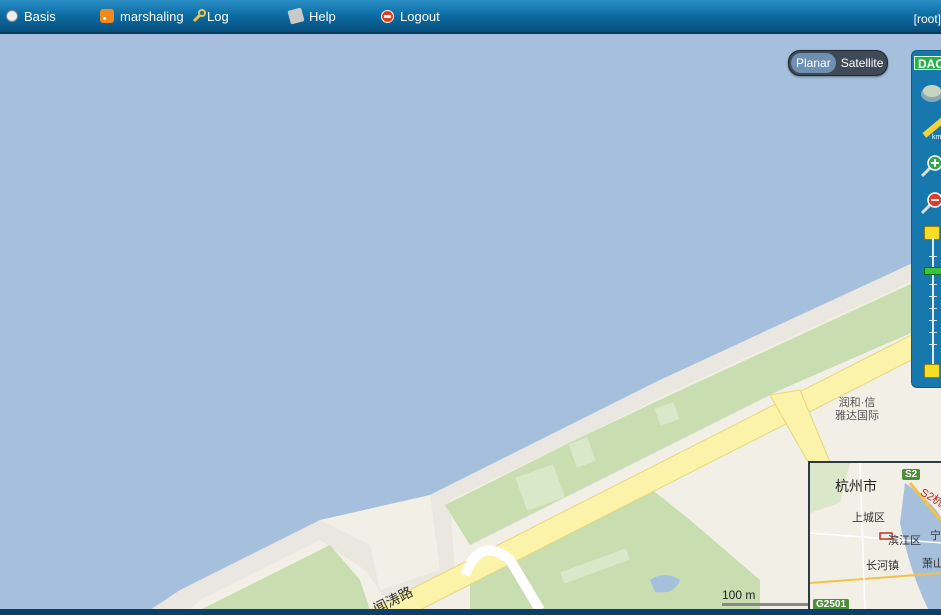 This screenshot has width=941, height=615. I want to click on map-type-satellite: Satellite, so click(861, 63).